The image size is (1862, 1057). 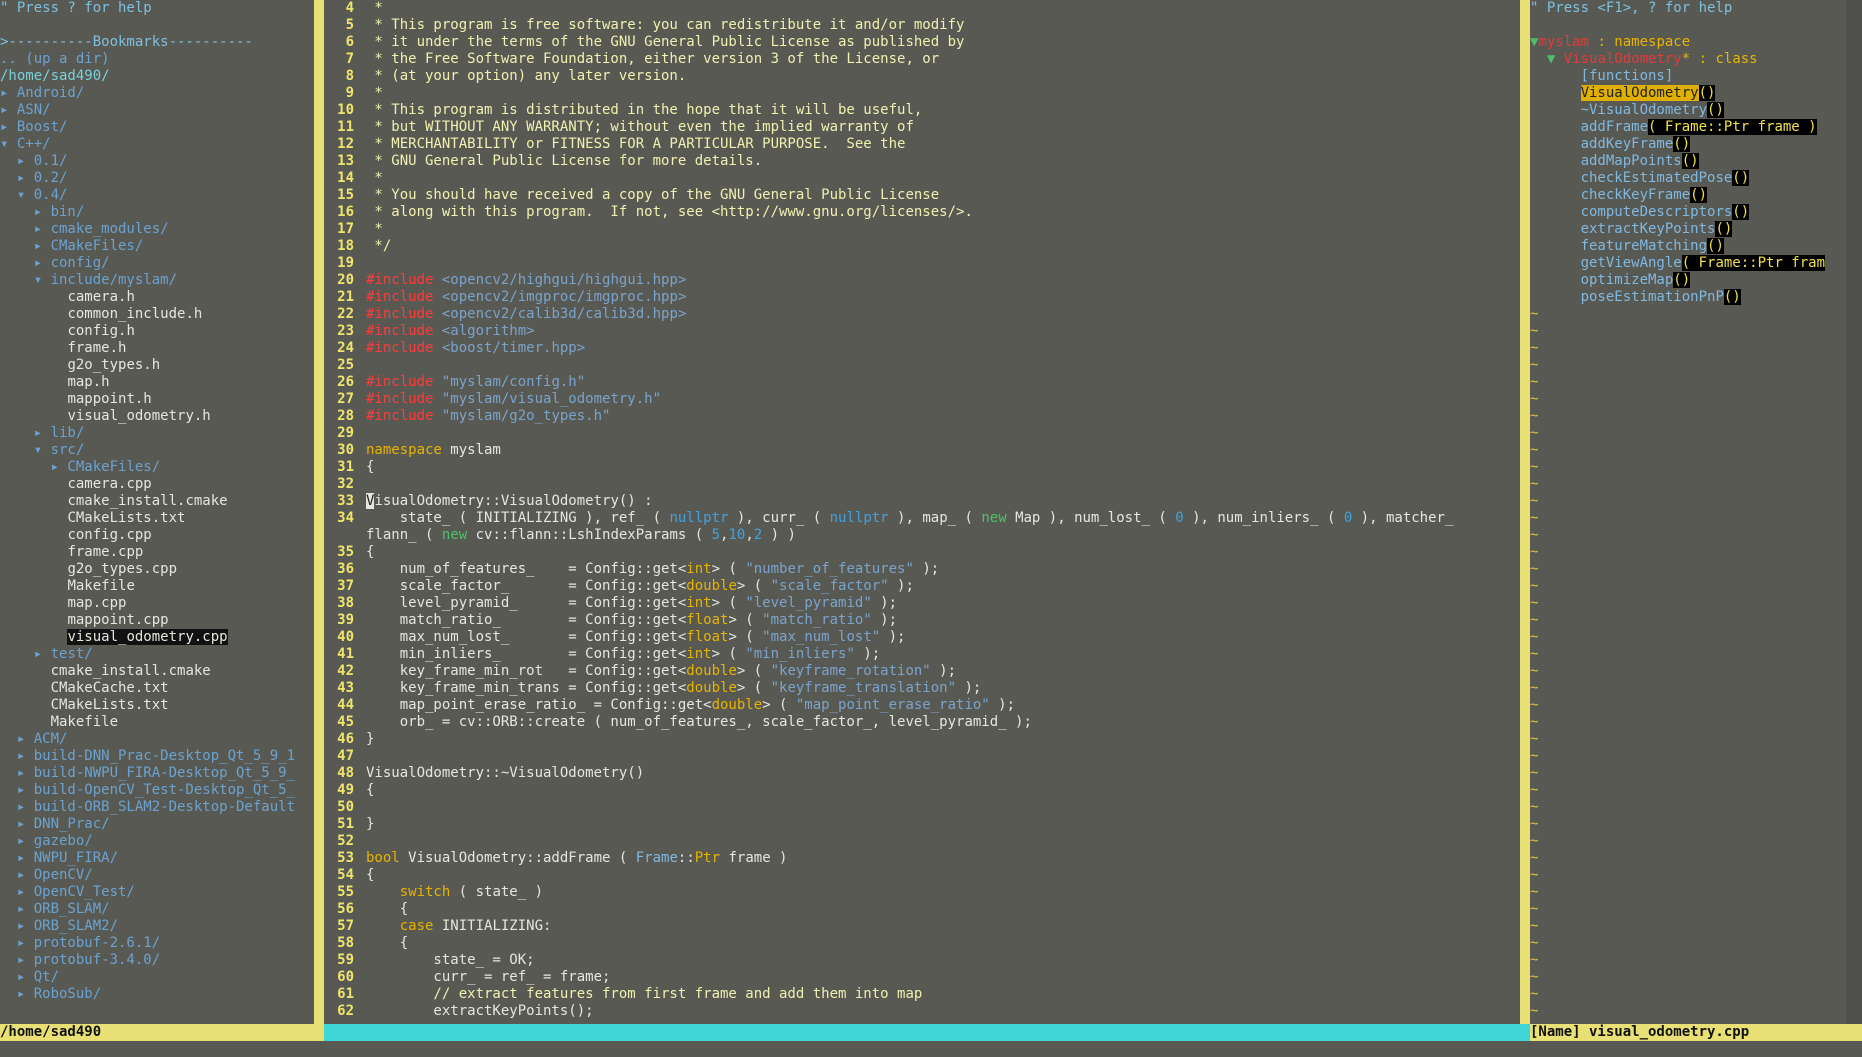 What do you see at coordinates (157, 229) in the screenshot?
I see `tree-dir: ▸ cmake_modules/` at bounding box center [157, 229].